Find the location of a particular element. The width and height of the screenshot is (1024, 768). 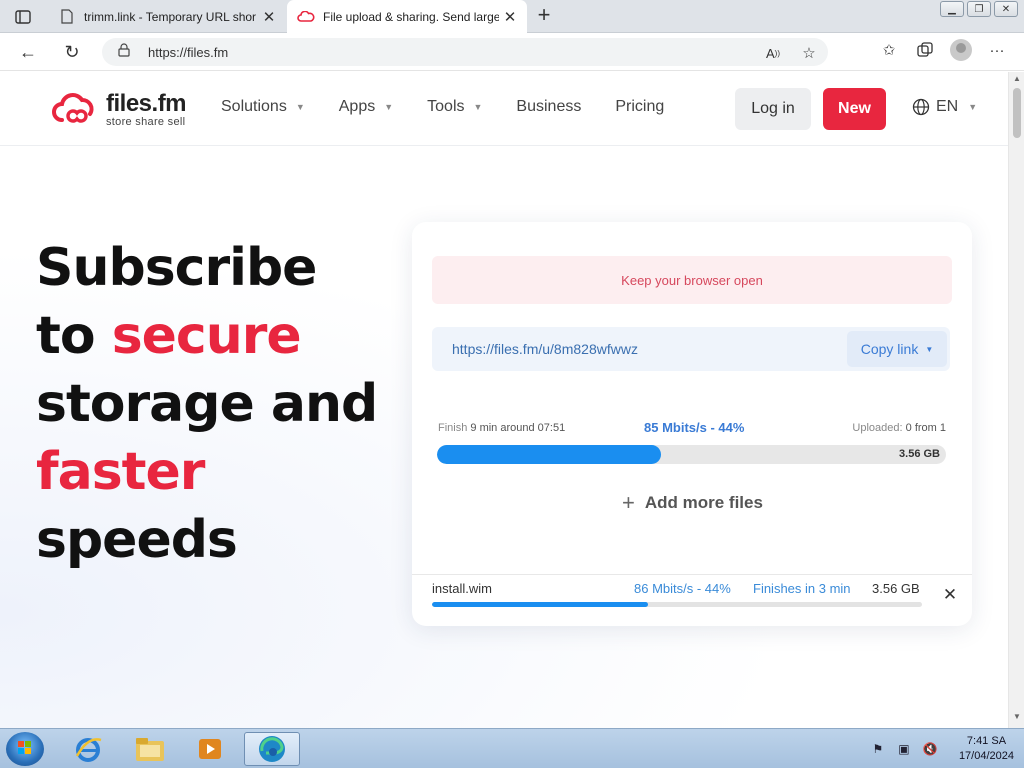

finish-label: Finish is located at coordinates (453, 428).